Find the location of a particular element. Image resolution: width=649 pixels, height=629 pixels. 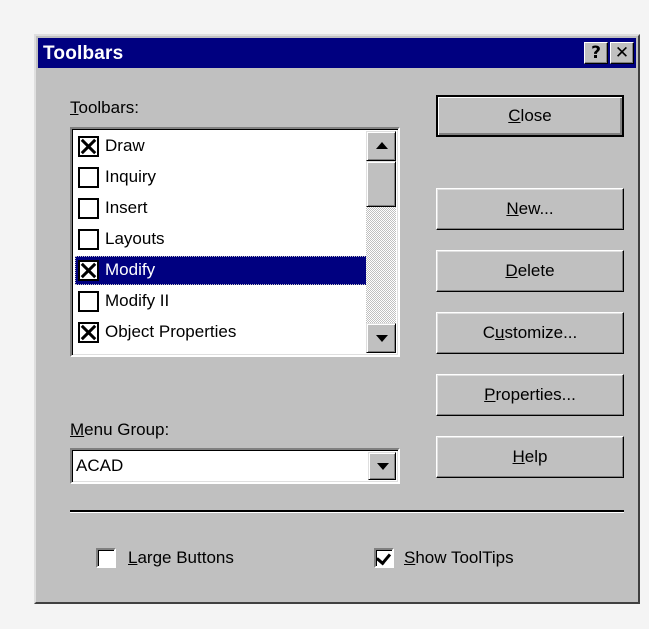

scroll-down-button is located at coordinates (381, 338).